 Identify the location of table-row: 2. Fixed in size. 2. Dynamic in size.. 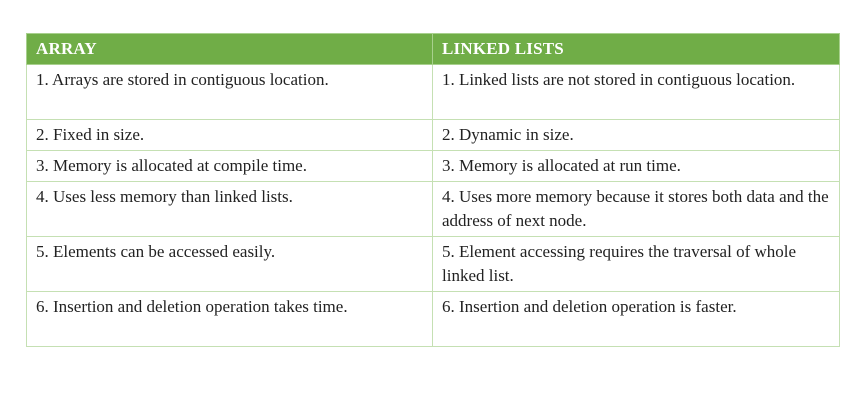
(433, 135).